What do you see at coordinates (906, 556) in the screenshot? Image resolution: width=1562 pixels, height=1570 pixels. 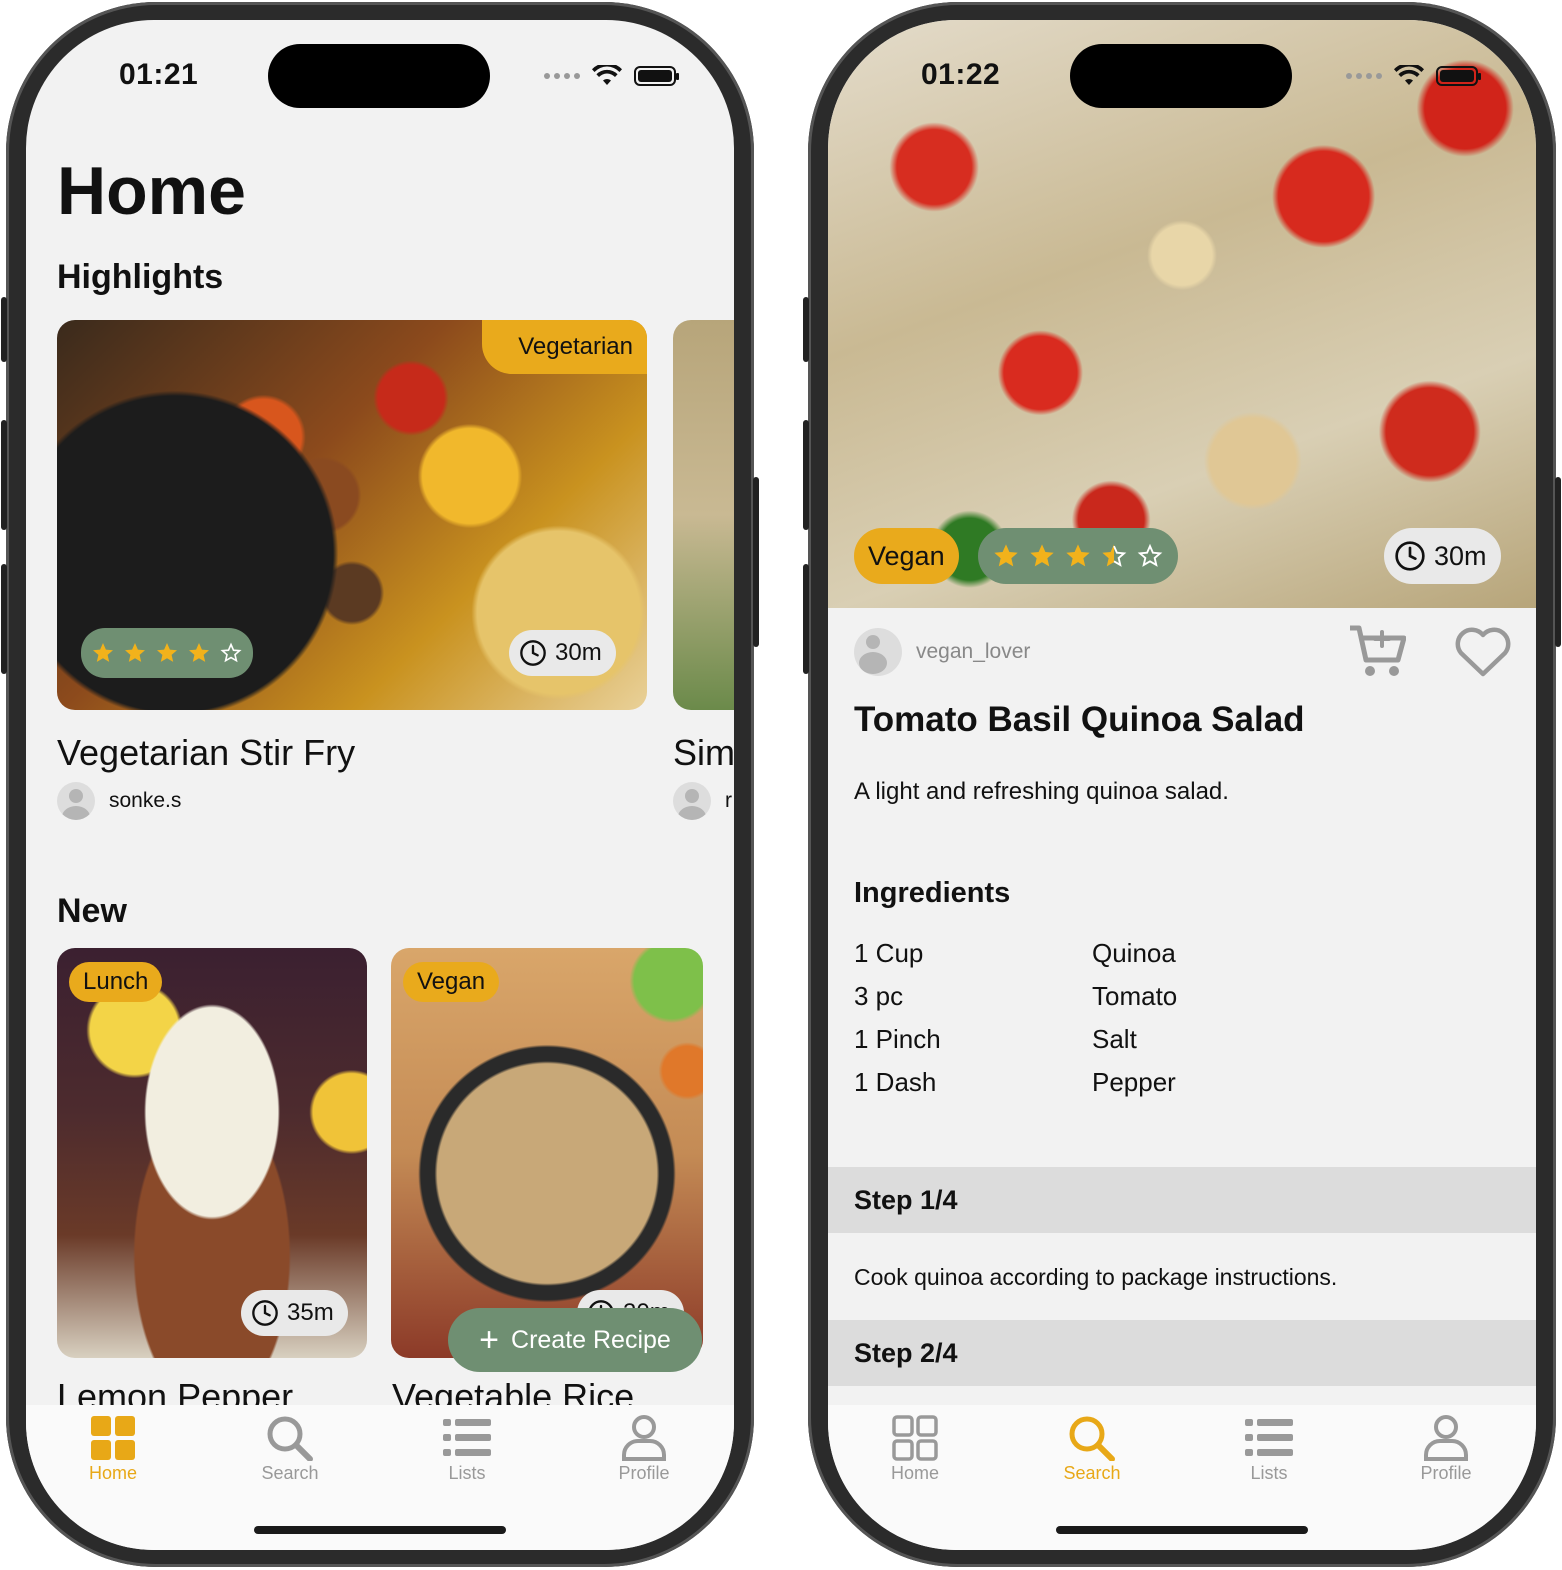 I see `diet-badge: Vegan` at bounding box center [906, 556].